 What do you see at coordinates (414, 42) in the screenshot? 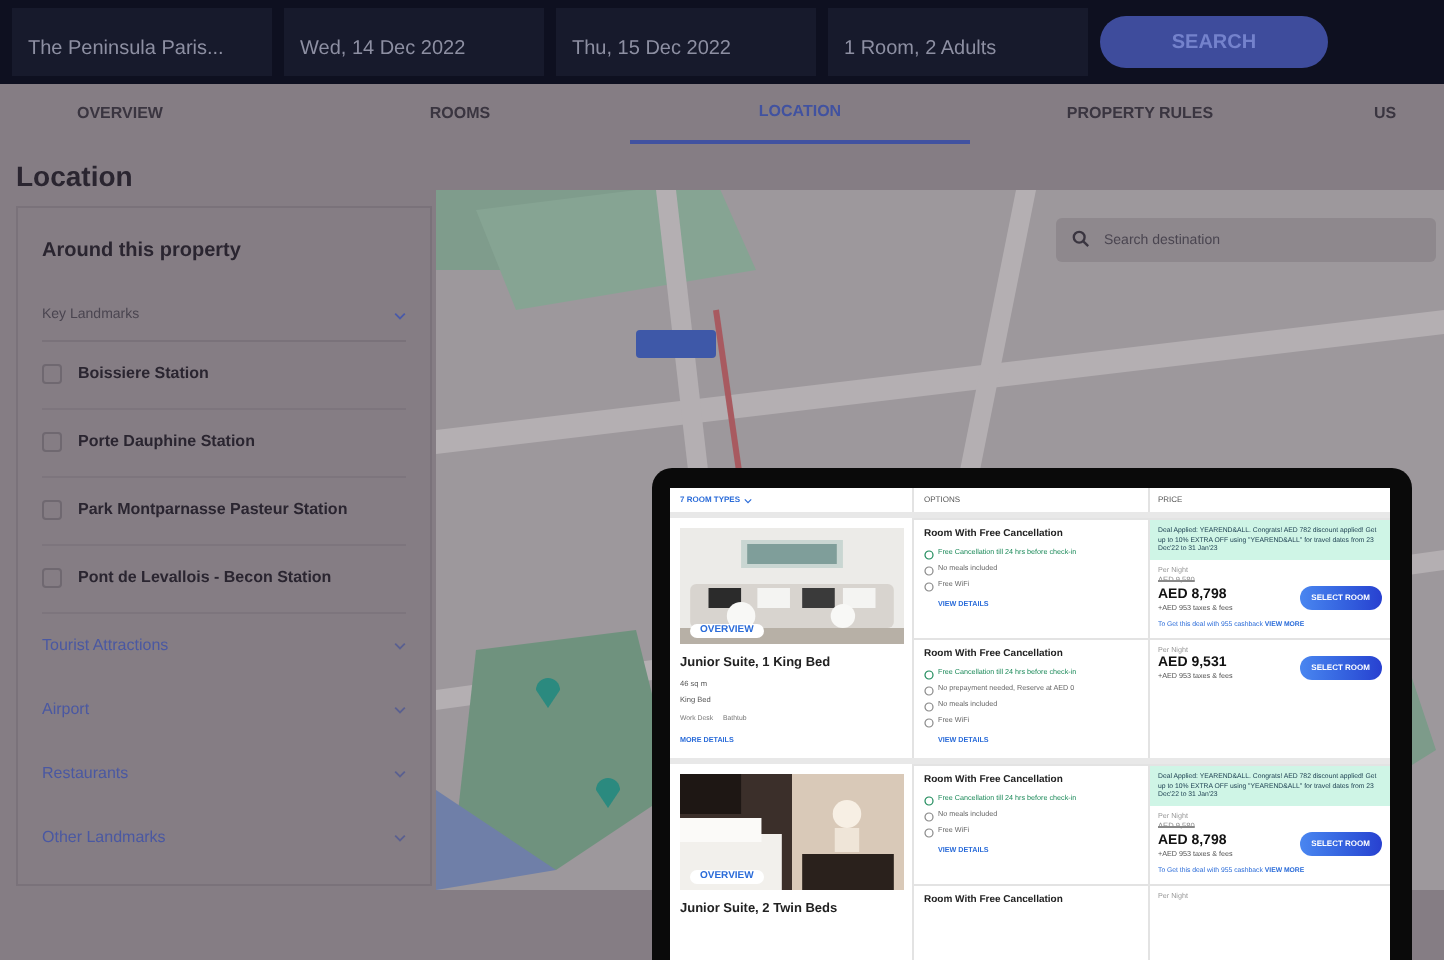
I see `search-field: Wed, 14 Dec 2022` at bounding box center [414, 42].